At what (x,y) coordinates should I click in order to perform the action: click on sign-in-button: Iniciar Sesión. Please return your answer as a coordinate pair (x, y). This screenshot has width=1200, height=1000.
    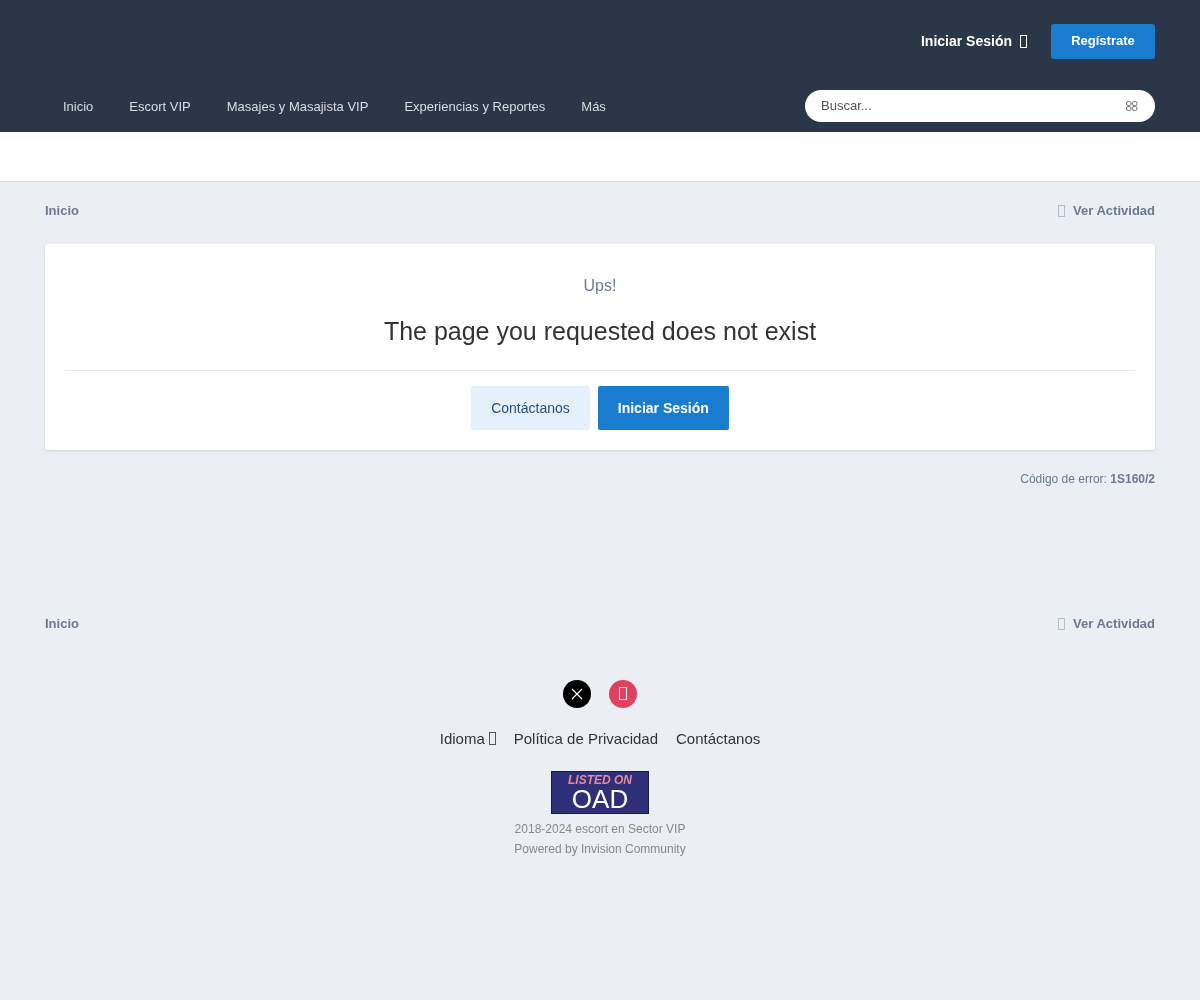
    Looking at the image, I should click on (663, 408).